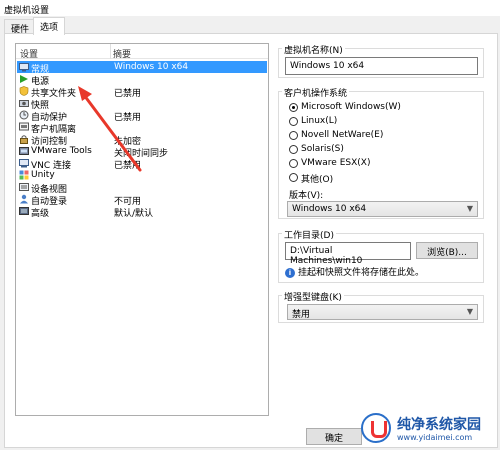  Describe the element at coordinates (142, 164) in the screenshot. I see `list-item-vnc: VNC 连接 已禁用` at that location.